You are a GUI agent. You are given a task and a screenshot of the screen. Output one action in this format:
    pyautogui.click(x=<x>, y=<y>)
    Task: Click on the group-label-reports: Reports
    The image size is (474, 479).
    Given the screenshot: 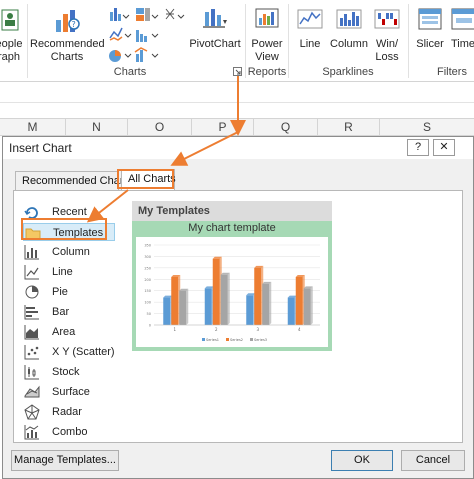 What is the action you would take?
    pyautogui.click(x=267, y=72)
    